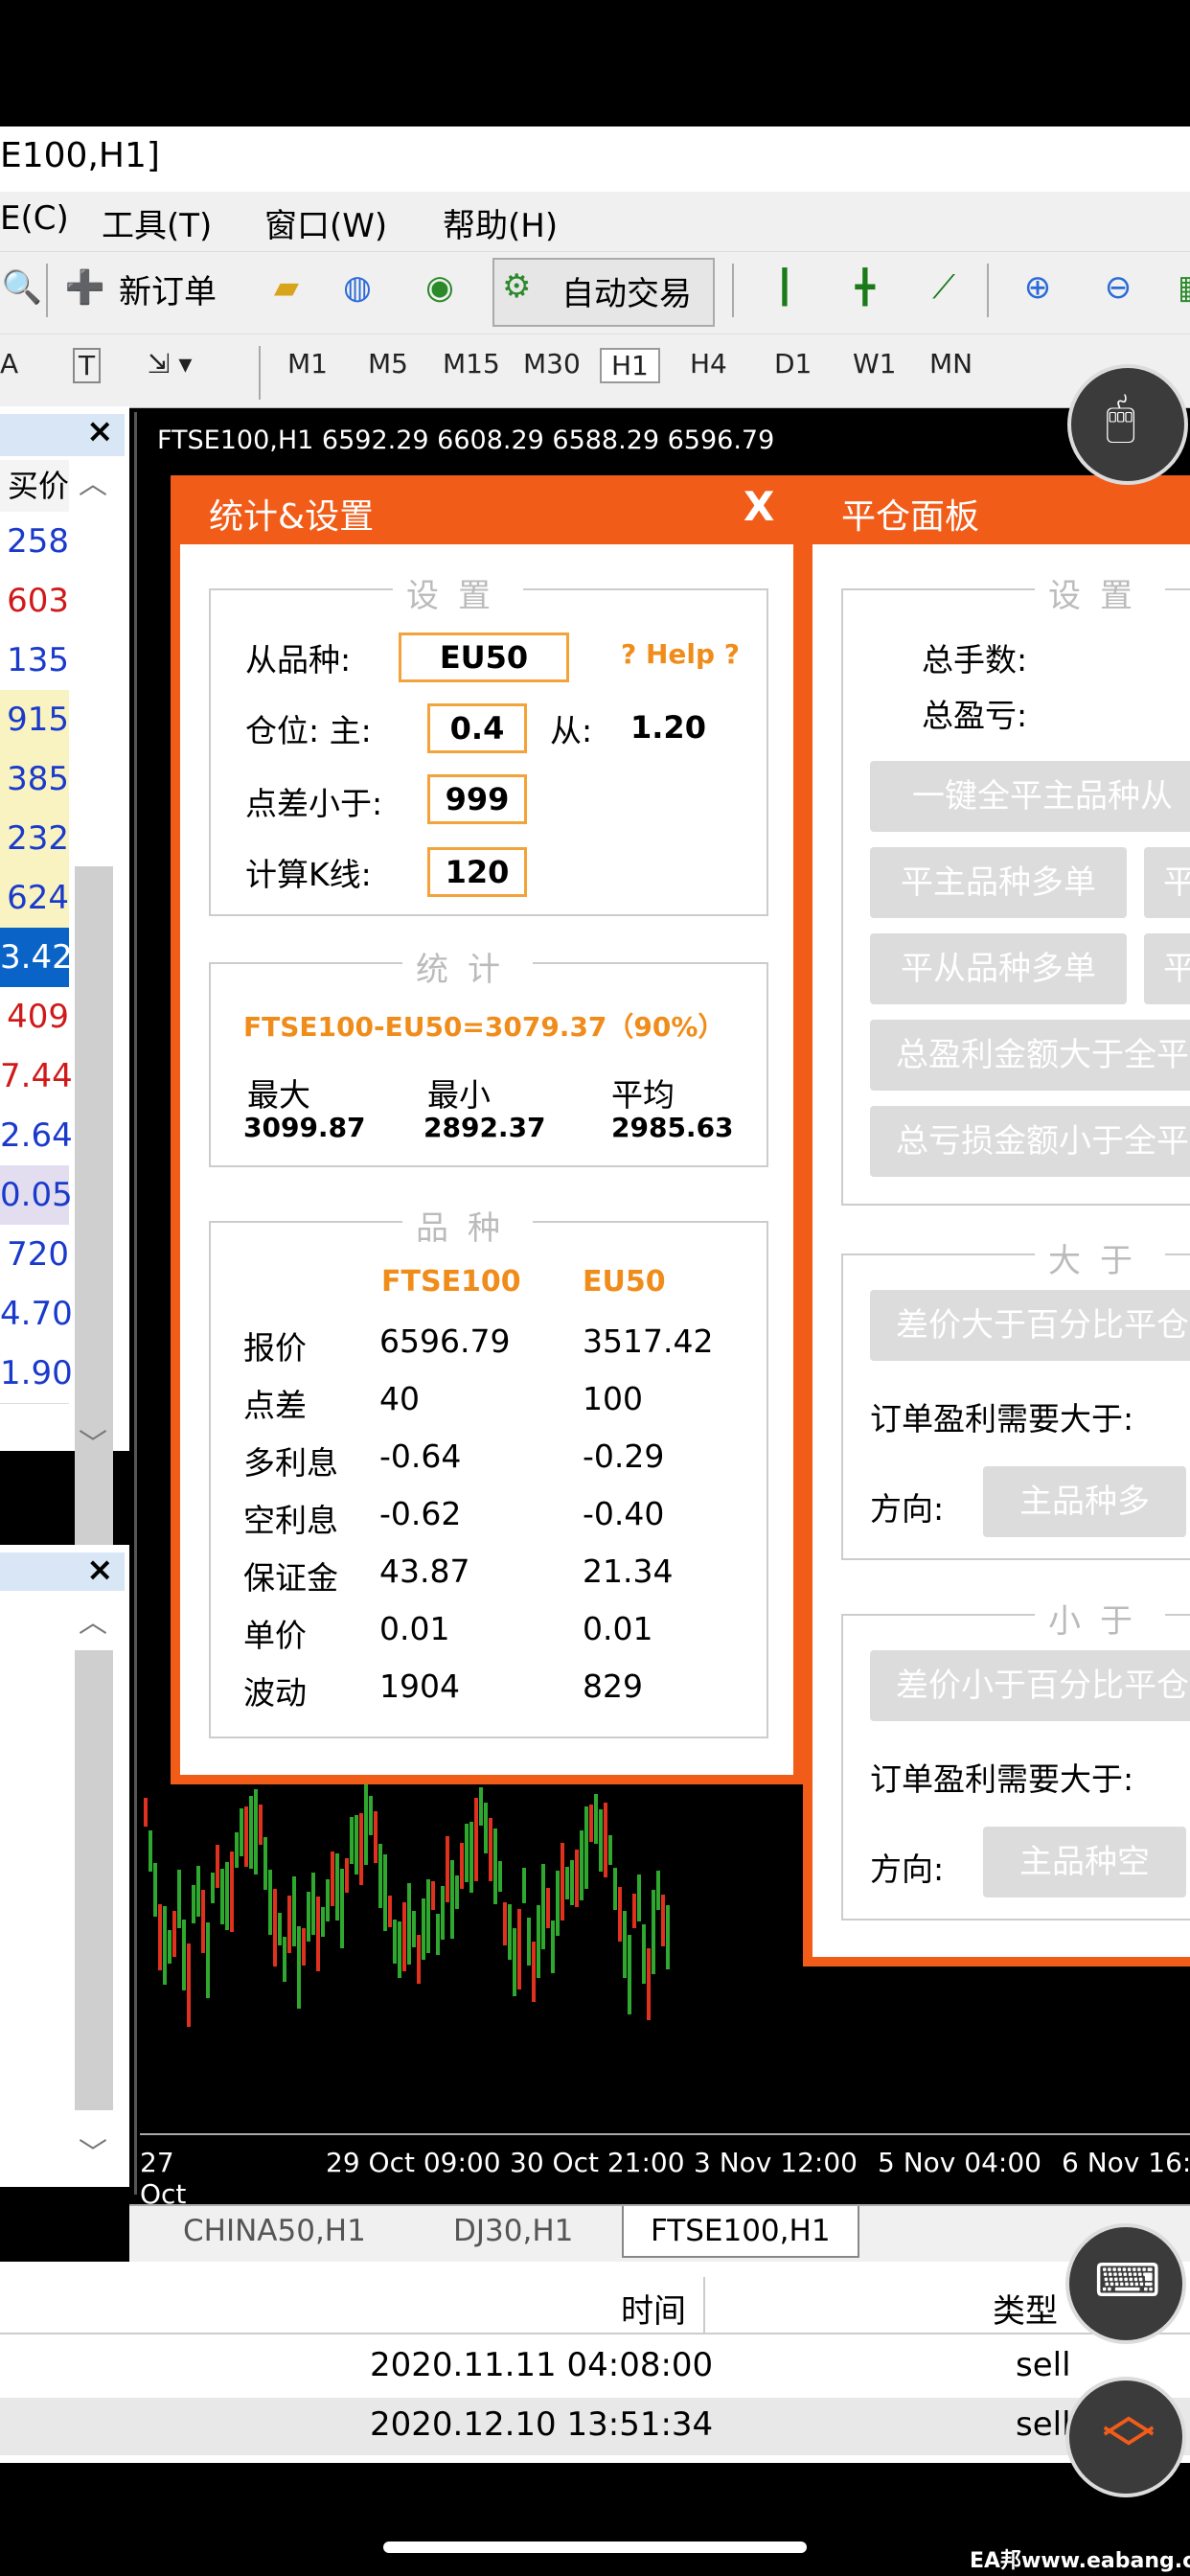  I want to click on tf-w1: W1, so click(875, 364).